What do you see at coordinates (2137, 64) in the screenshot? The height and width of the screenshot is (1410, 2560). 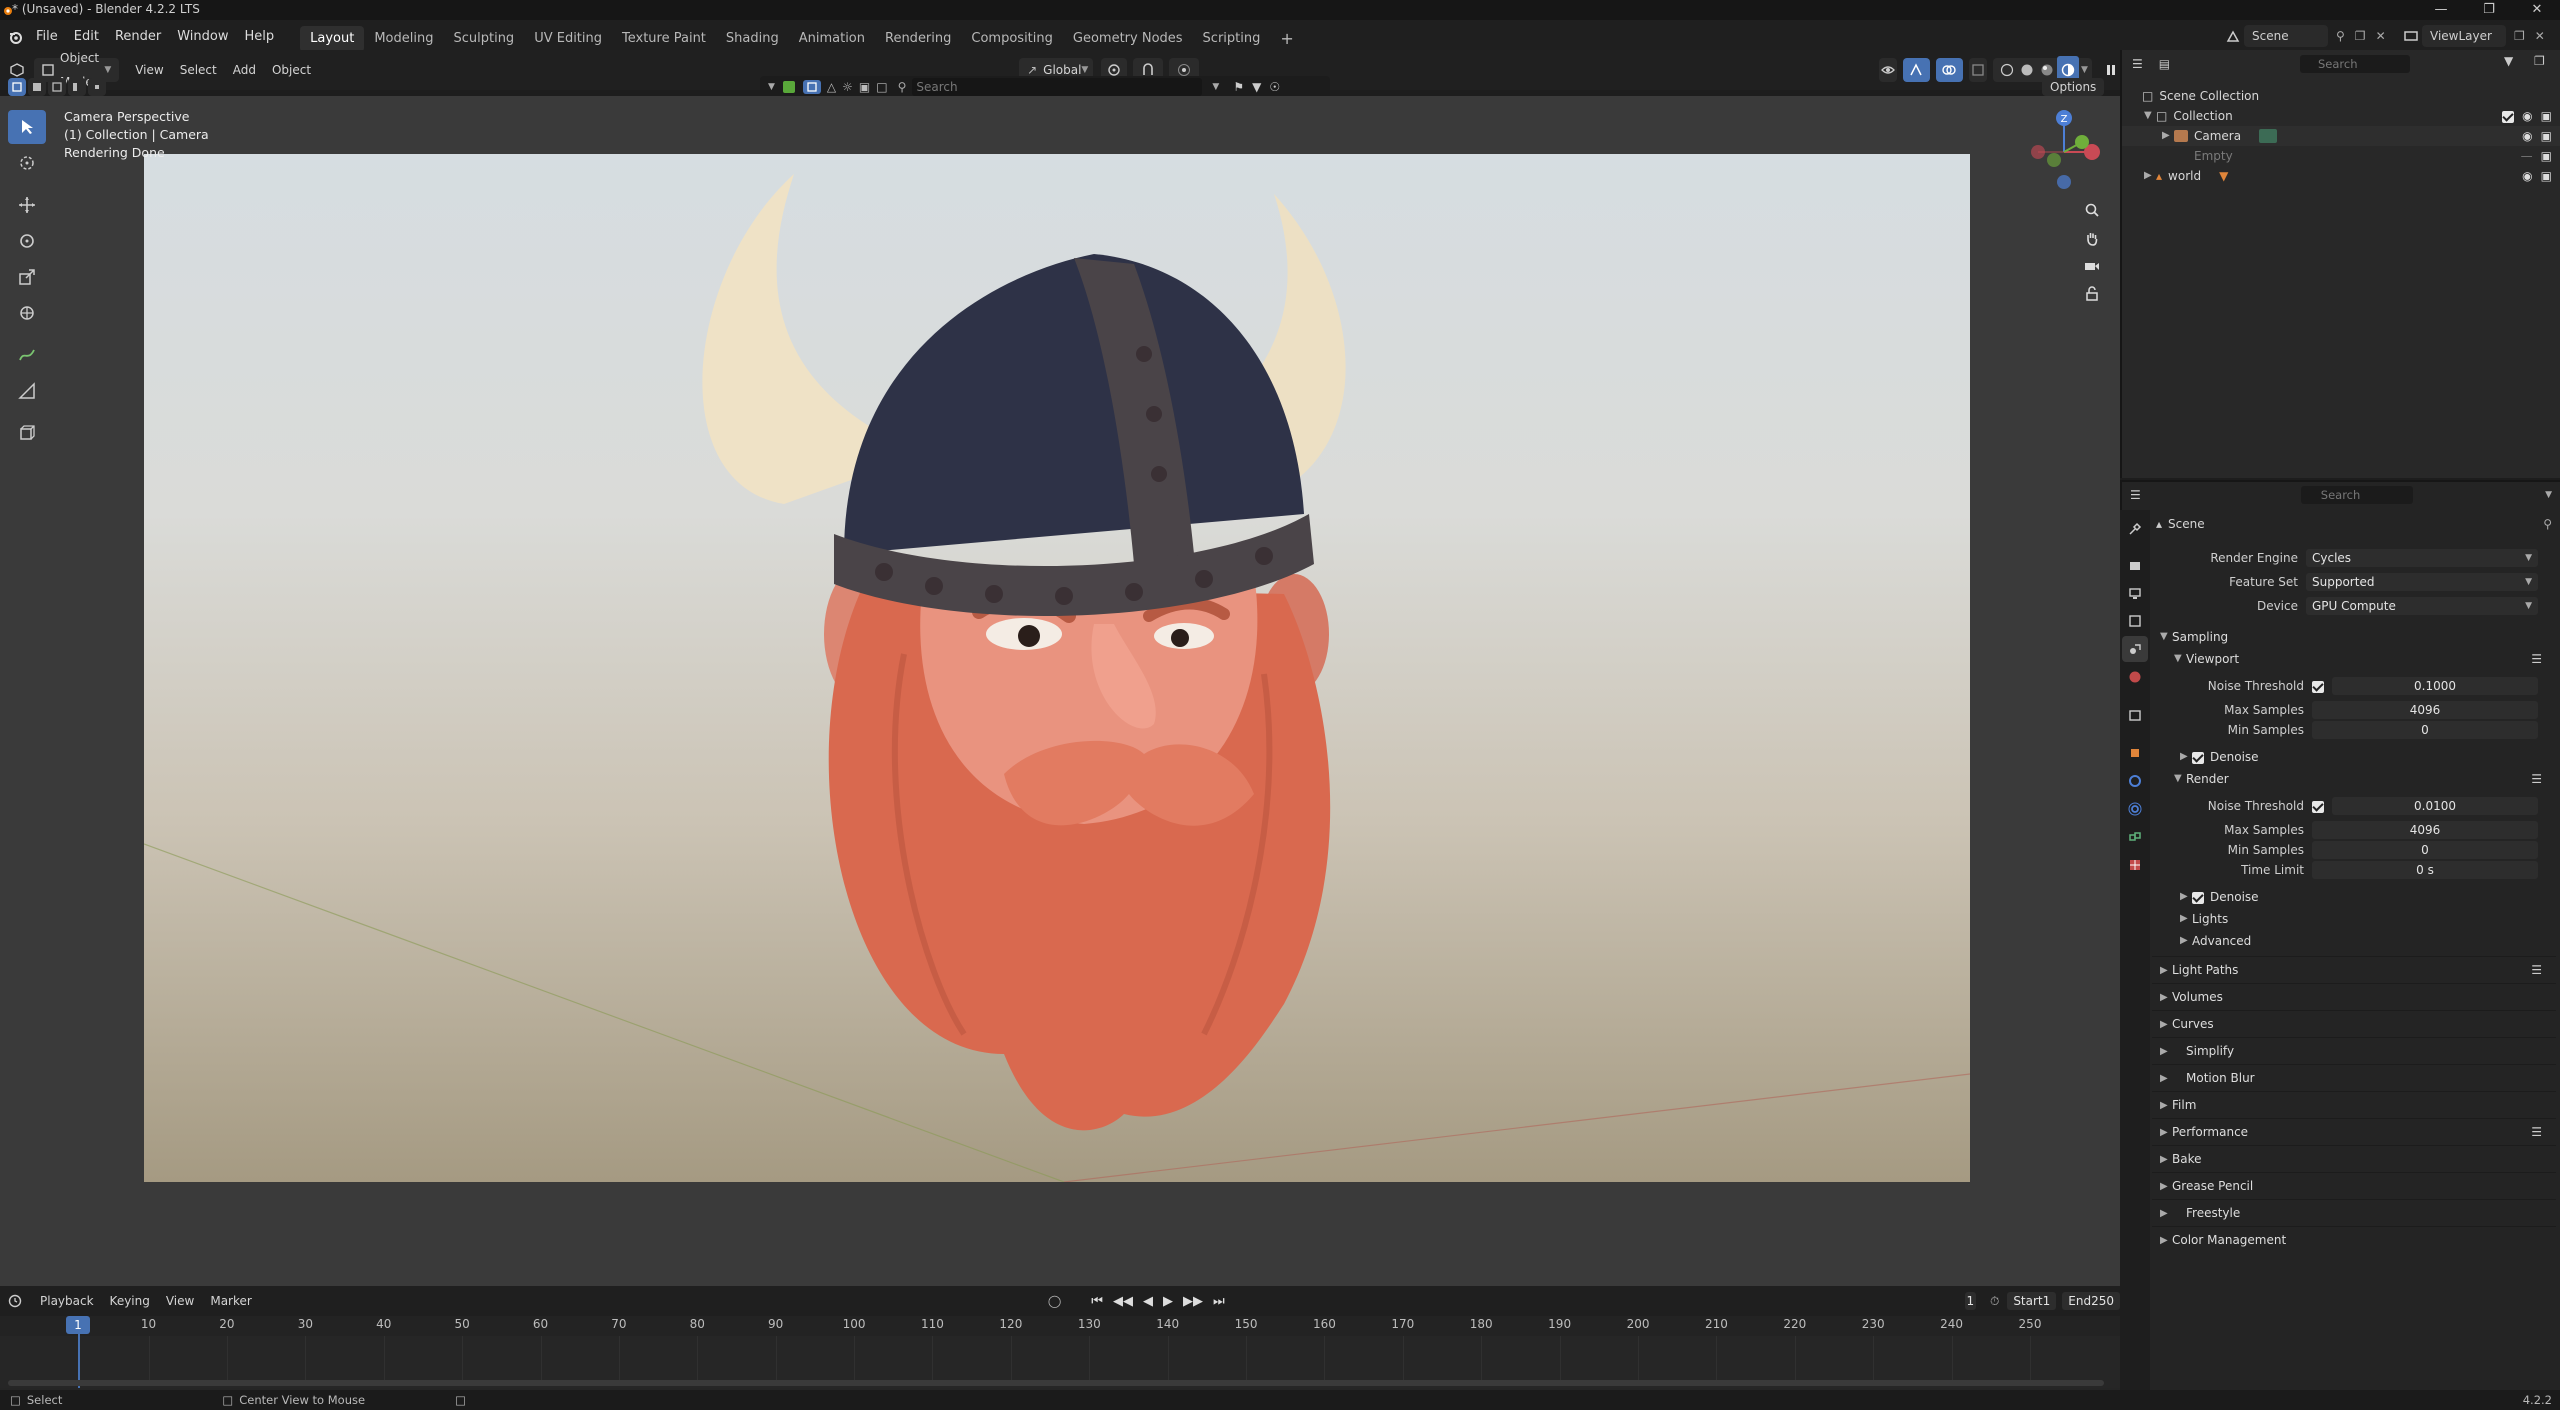 I see `outliner-editor-icon: ☰` at bounding box center [2137, 64].